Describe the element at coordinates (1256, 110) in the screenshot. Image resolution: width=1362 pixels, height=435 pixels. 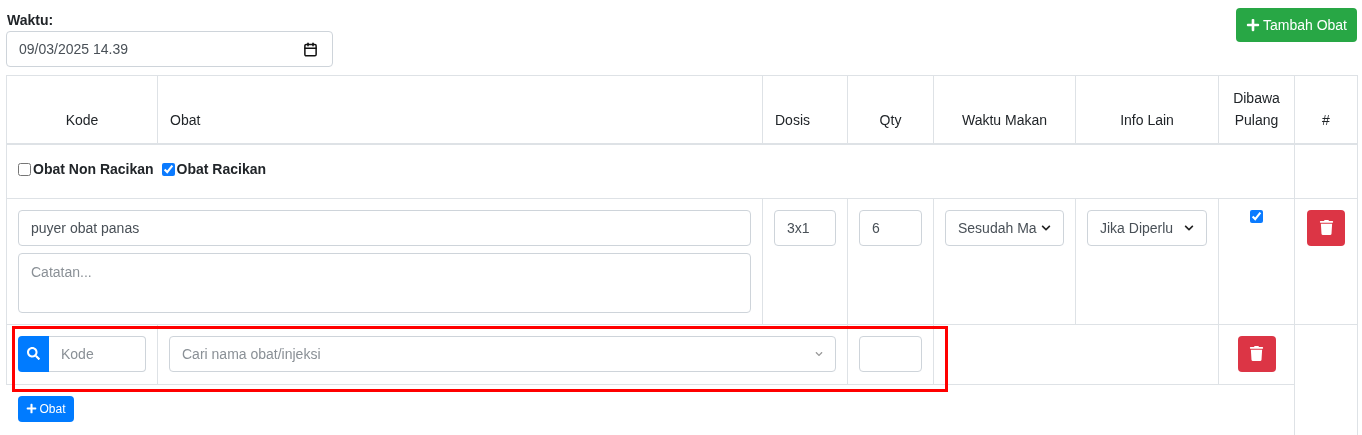
I see `column-header: Dibawa Pulang` at that location.